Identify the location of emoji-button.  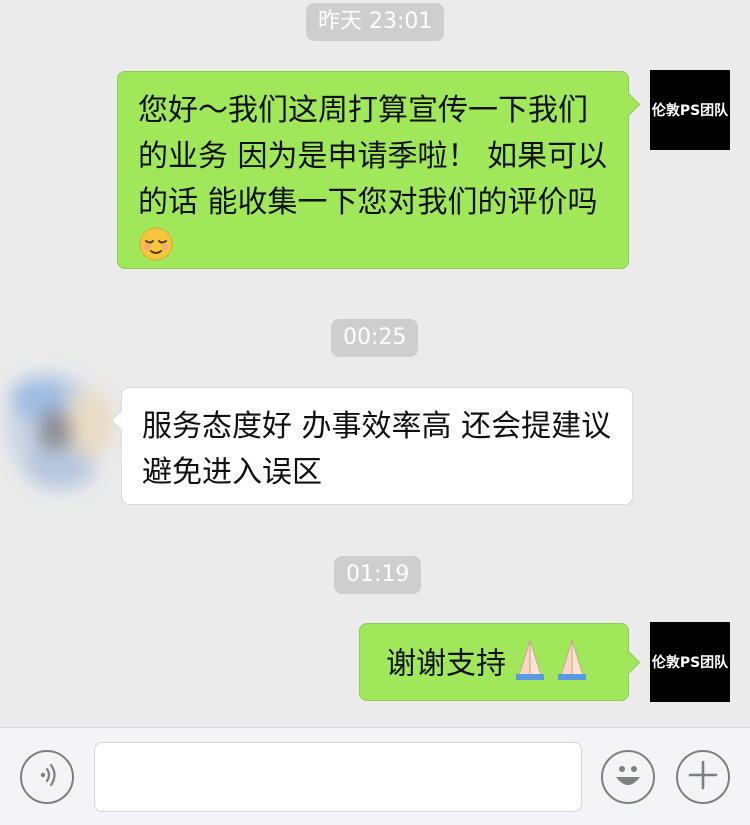
(628, 777).